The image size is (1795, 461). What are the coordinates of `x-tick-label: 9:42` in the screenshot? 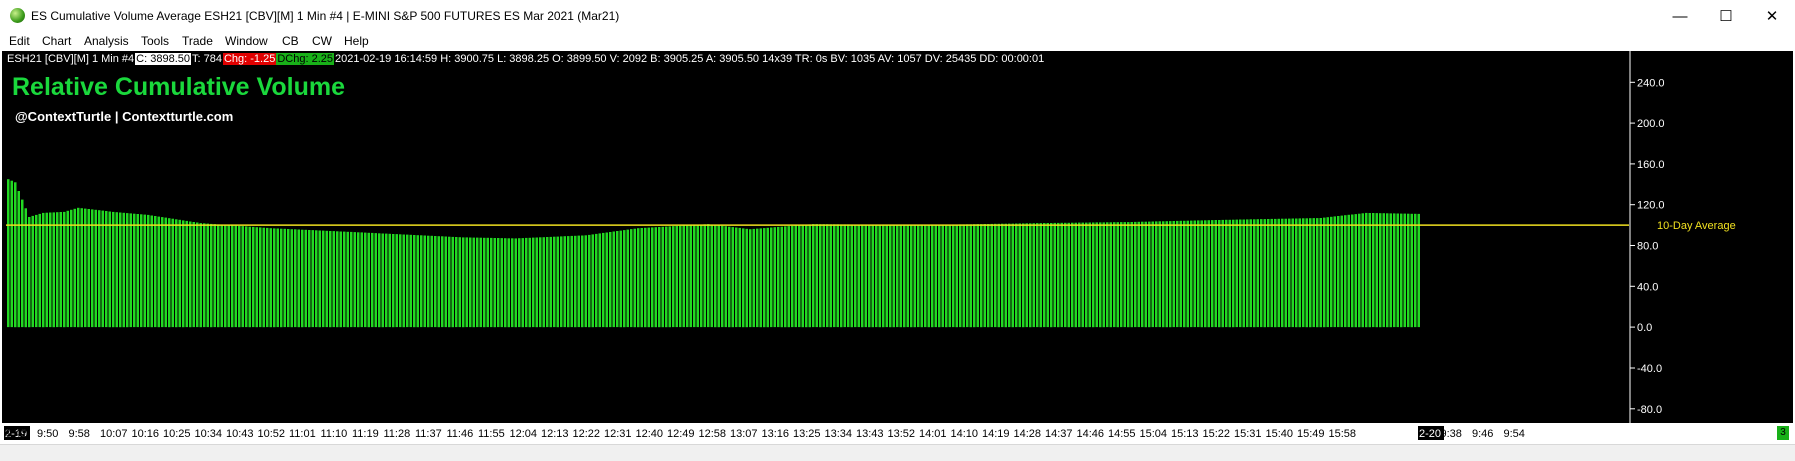 It's located at (16, 434).